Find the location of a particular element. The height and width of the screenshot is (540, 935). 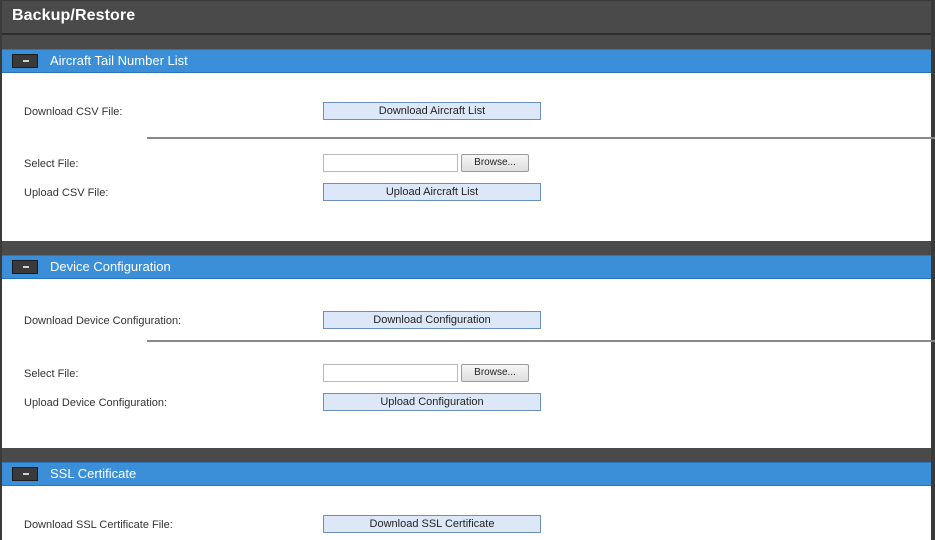

section-header-device-configuration: Device Configuration is located at coordinates (466, 267).